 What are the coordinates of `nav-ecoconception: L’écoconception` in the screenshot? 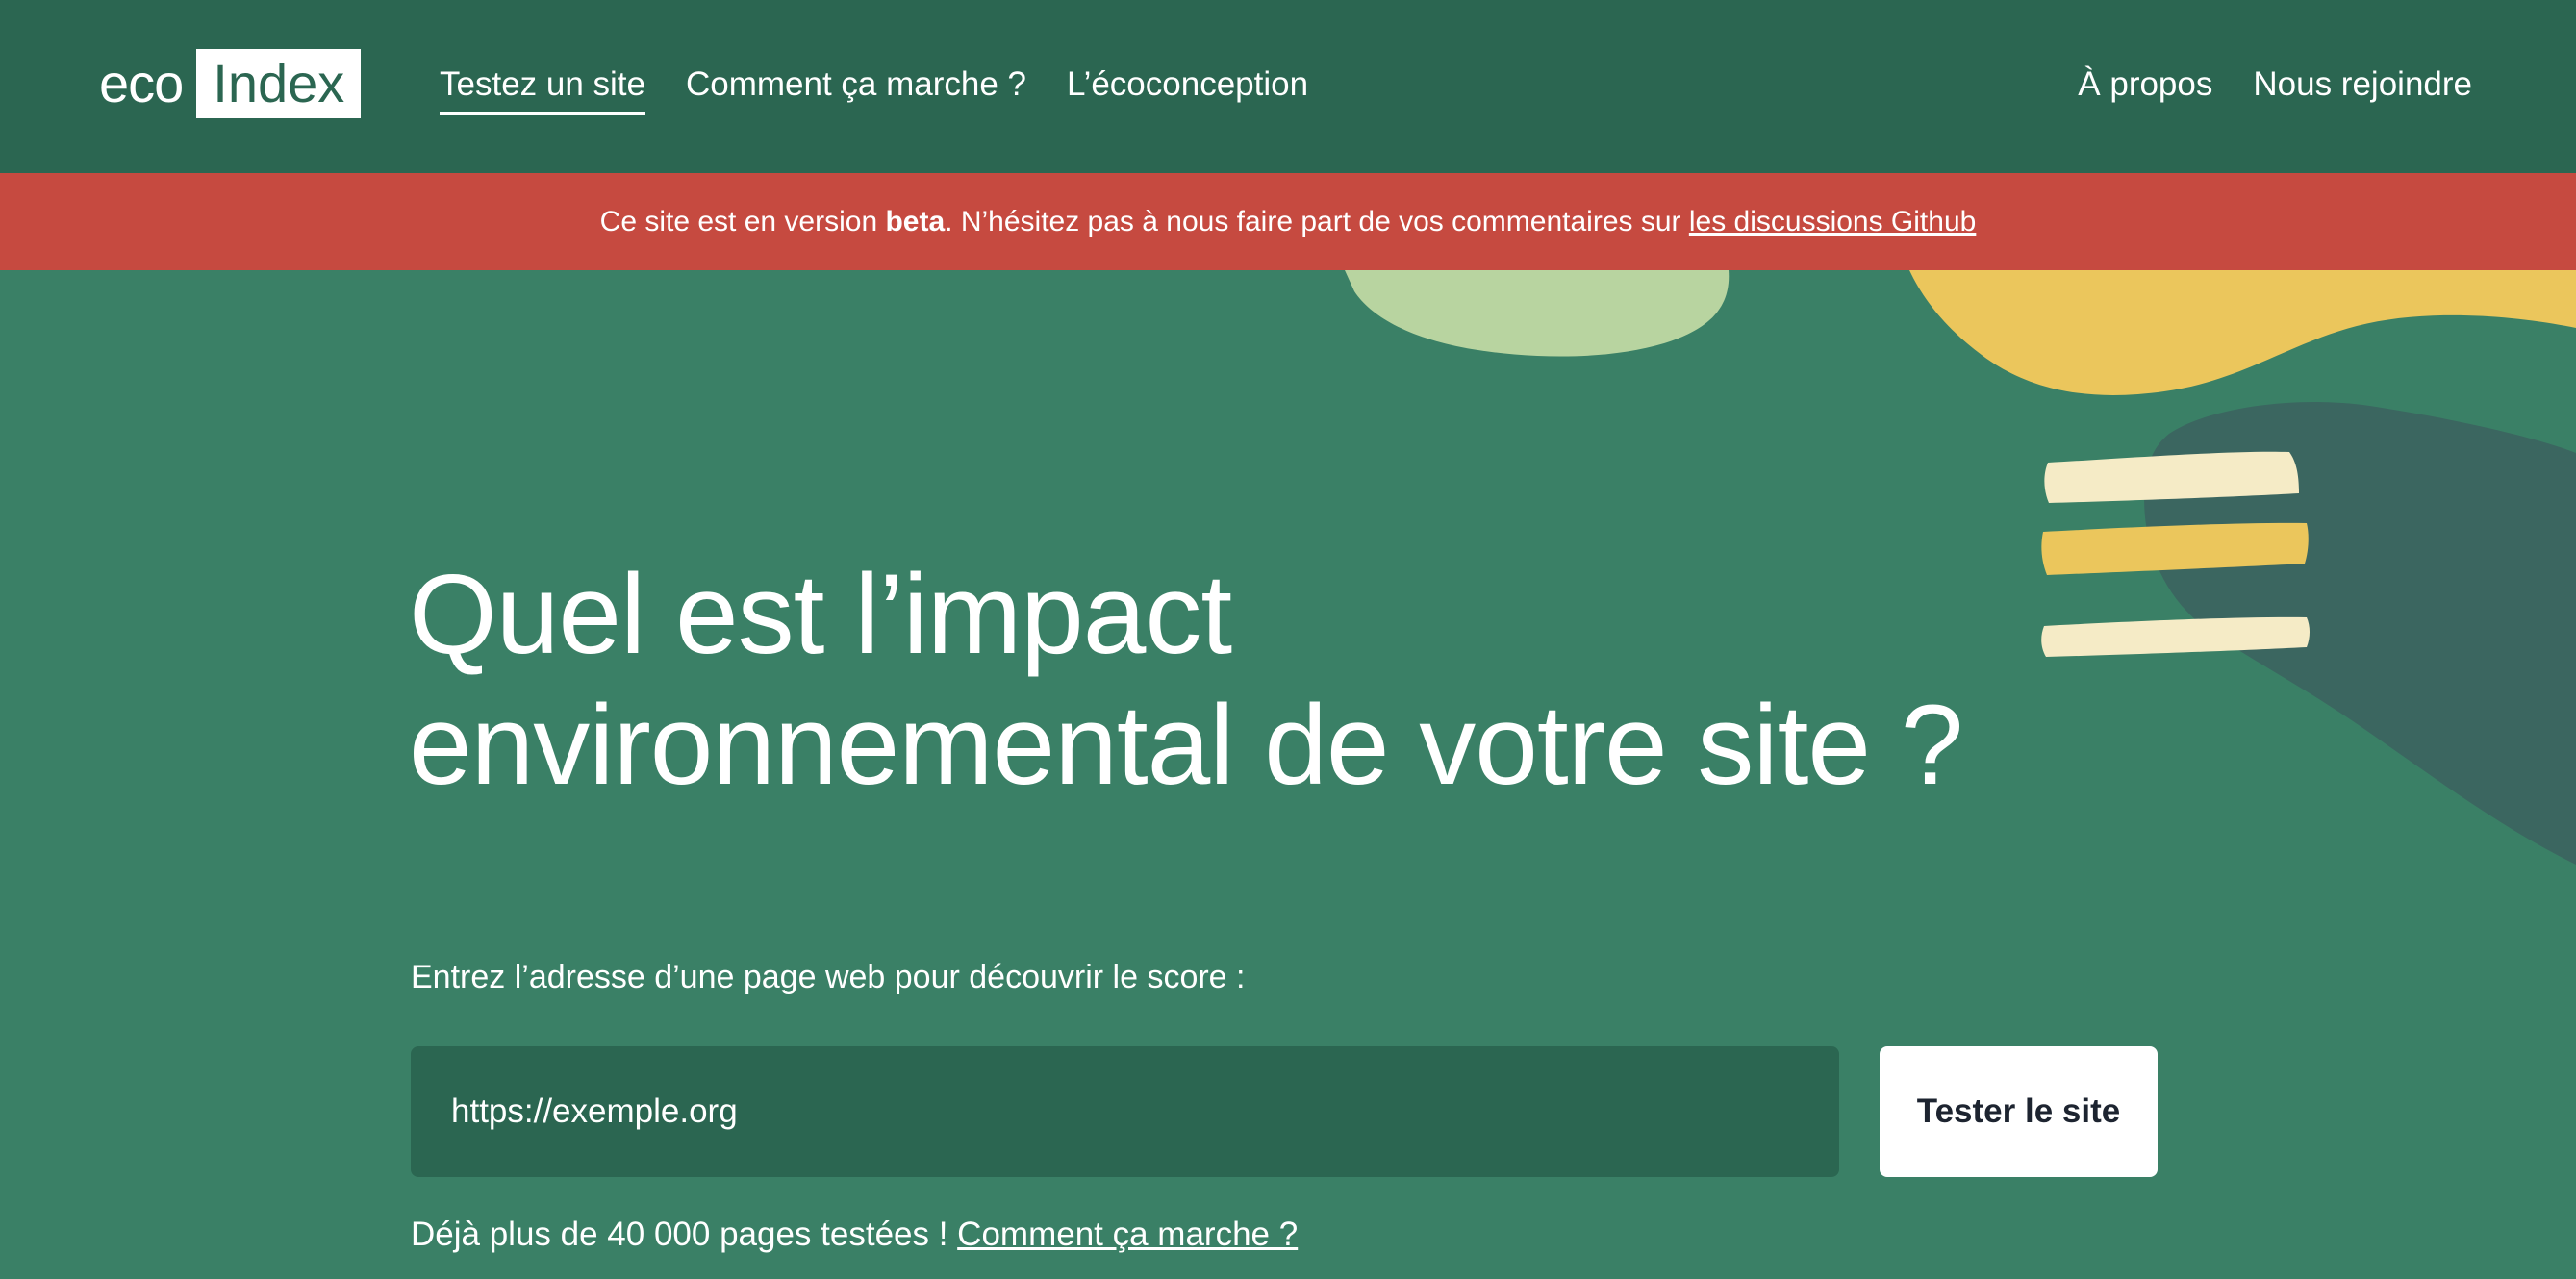 It's located at (1188, 86).